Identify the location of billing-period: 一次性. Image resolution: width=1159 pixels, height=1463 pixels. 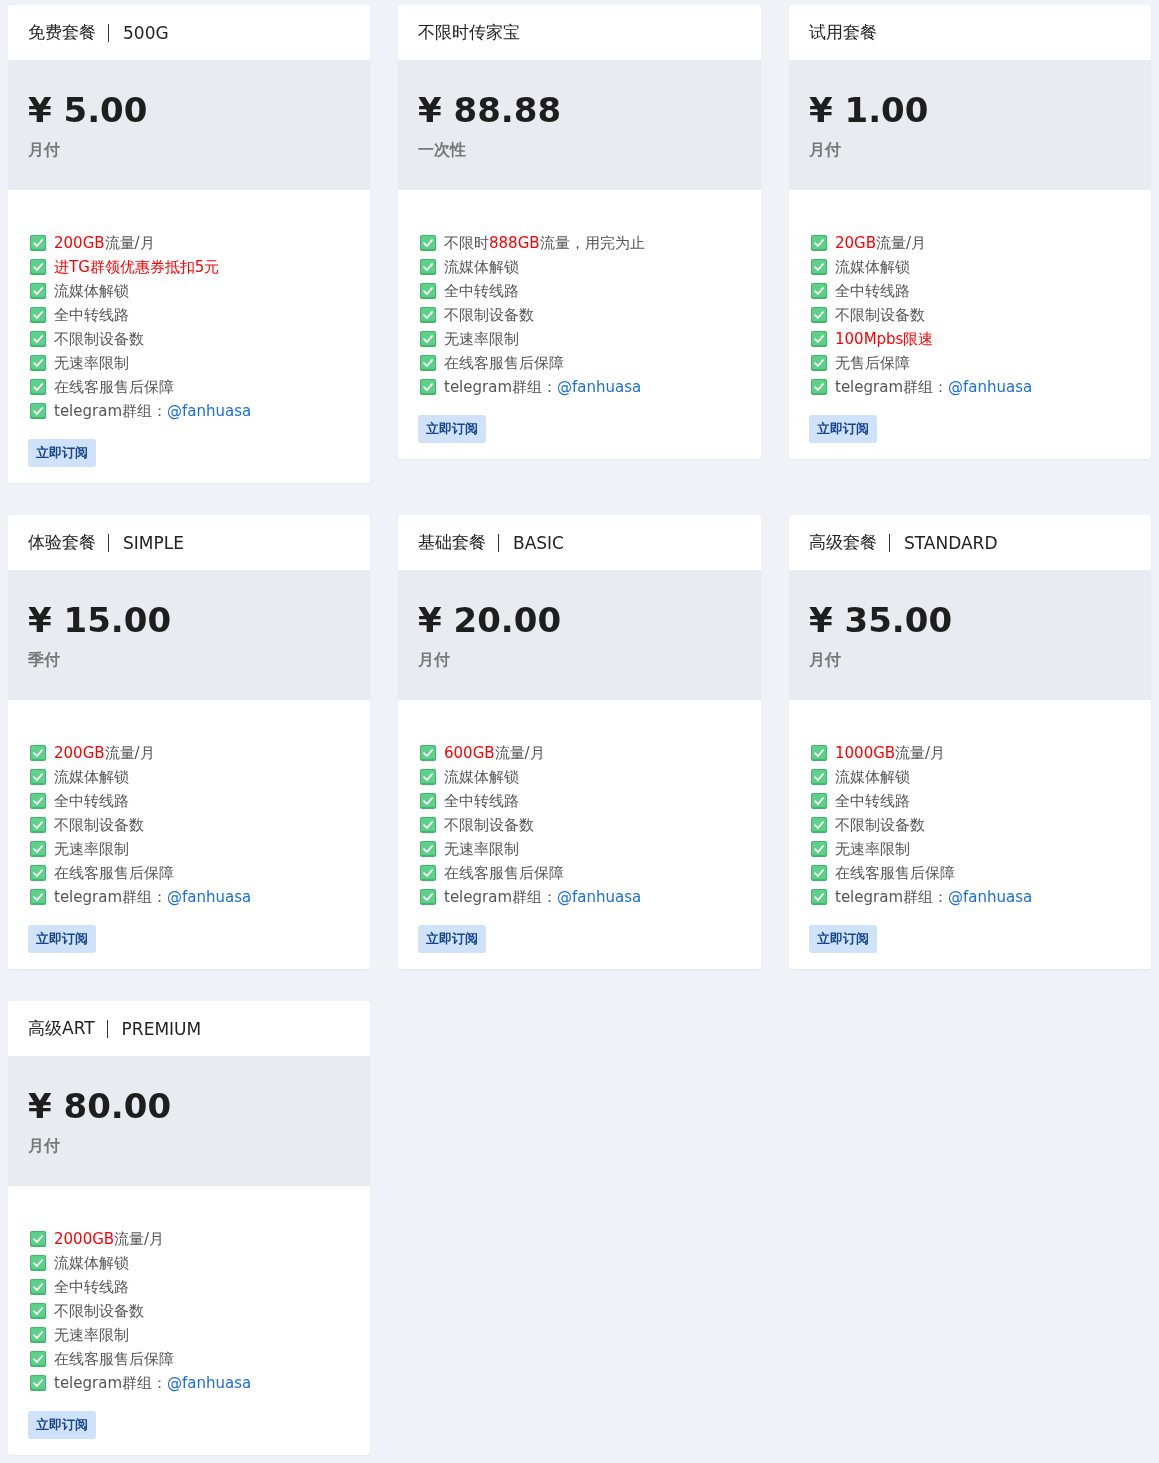
(442, 150).